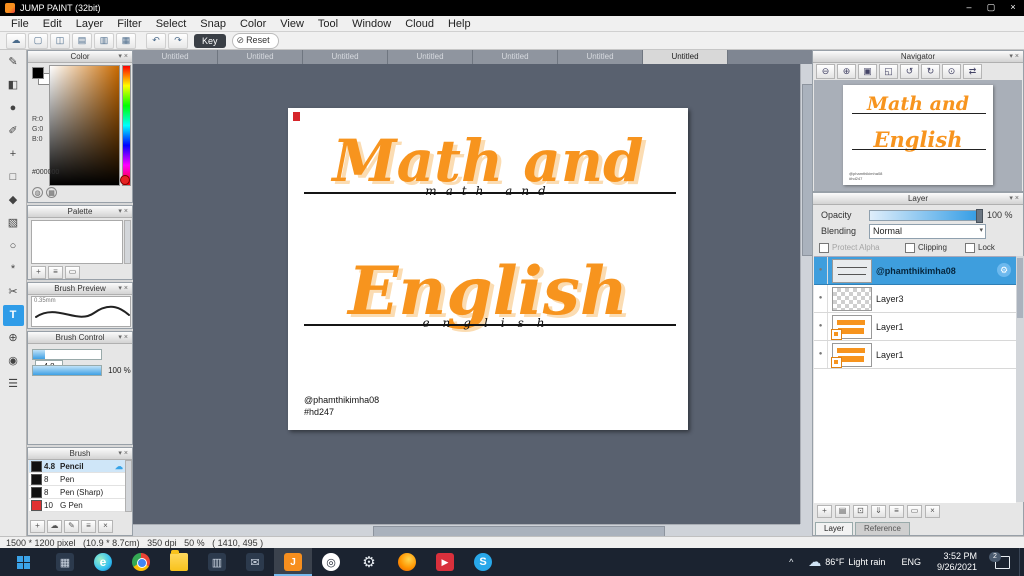  Describe the element at coordinates (65, 562) in the screenshot. I see `task-view-button: ▦` at that location.